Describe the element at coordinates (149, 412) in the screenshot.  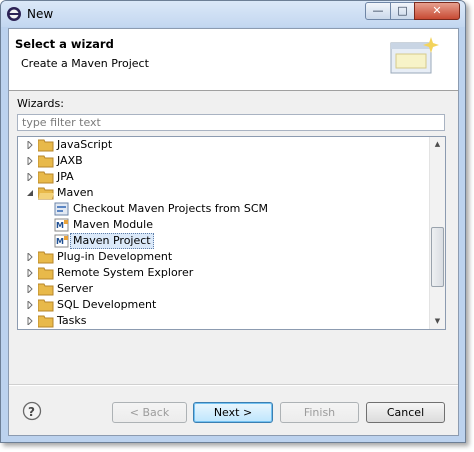
I see `back-button: < Back` at that location.